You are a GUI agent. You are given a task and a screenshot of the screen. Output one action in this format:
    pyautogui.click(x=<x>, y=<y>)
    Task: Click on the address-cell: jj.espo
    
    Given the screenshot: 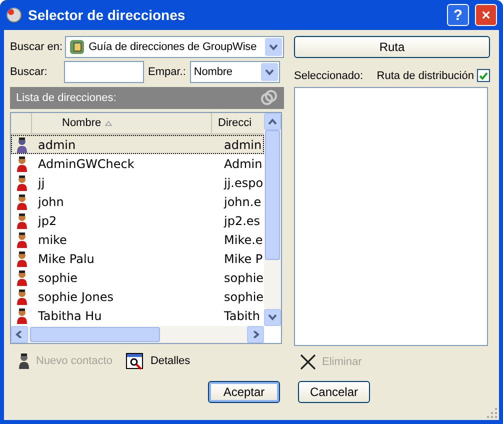 What is the action you would take?
    pyautogui.click(x=244, y=183)
    